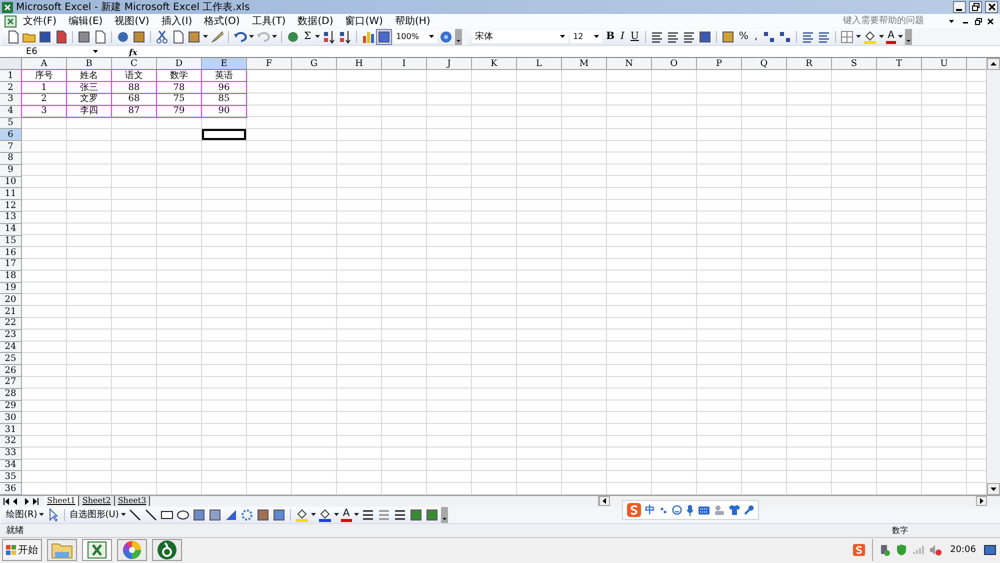 The image size is (1000, 563). What do you see at coordinates (854, 64) in the screenshot?
I see `column-header: S` at bounding box center [854, 64].